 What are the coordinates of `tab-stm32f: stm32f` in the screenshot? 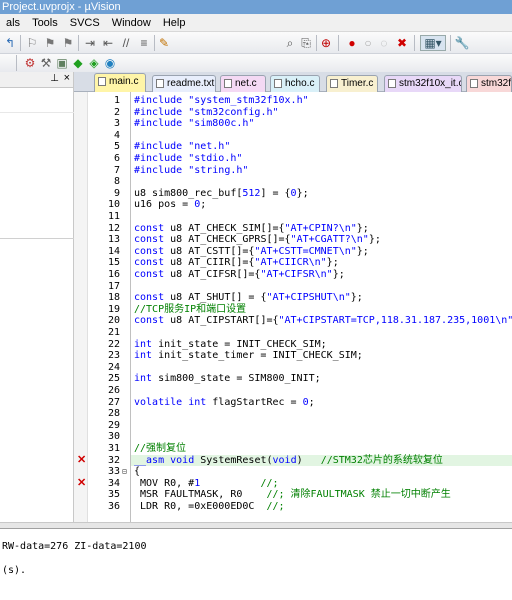 It's located at (489, 83).